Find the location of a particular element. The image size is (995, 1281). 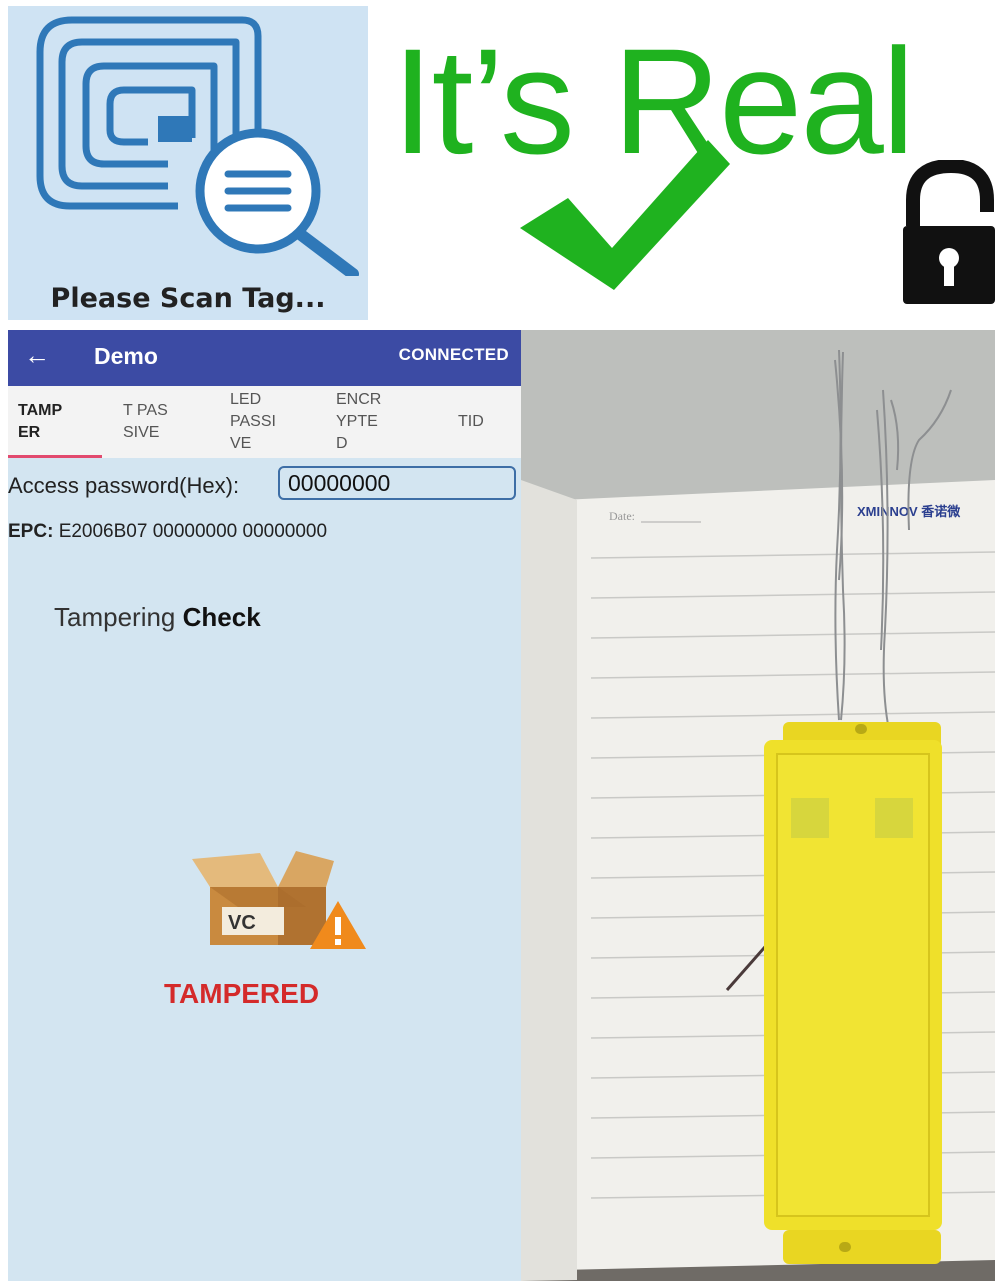

tab-t-passive: T PAS SIVE is located at coordinates (163, 422).